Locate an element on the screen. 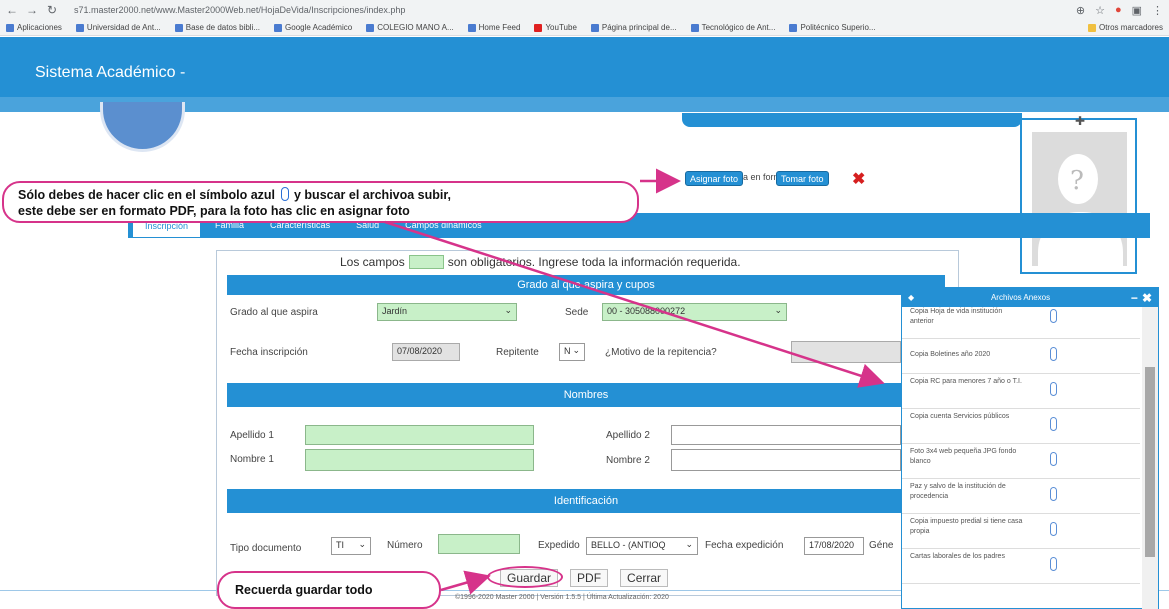  star-icon: ☆ is located at coordinates (1100, 10).